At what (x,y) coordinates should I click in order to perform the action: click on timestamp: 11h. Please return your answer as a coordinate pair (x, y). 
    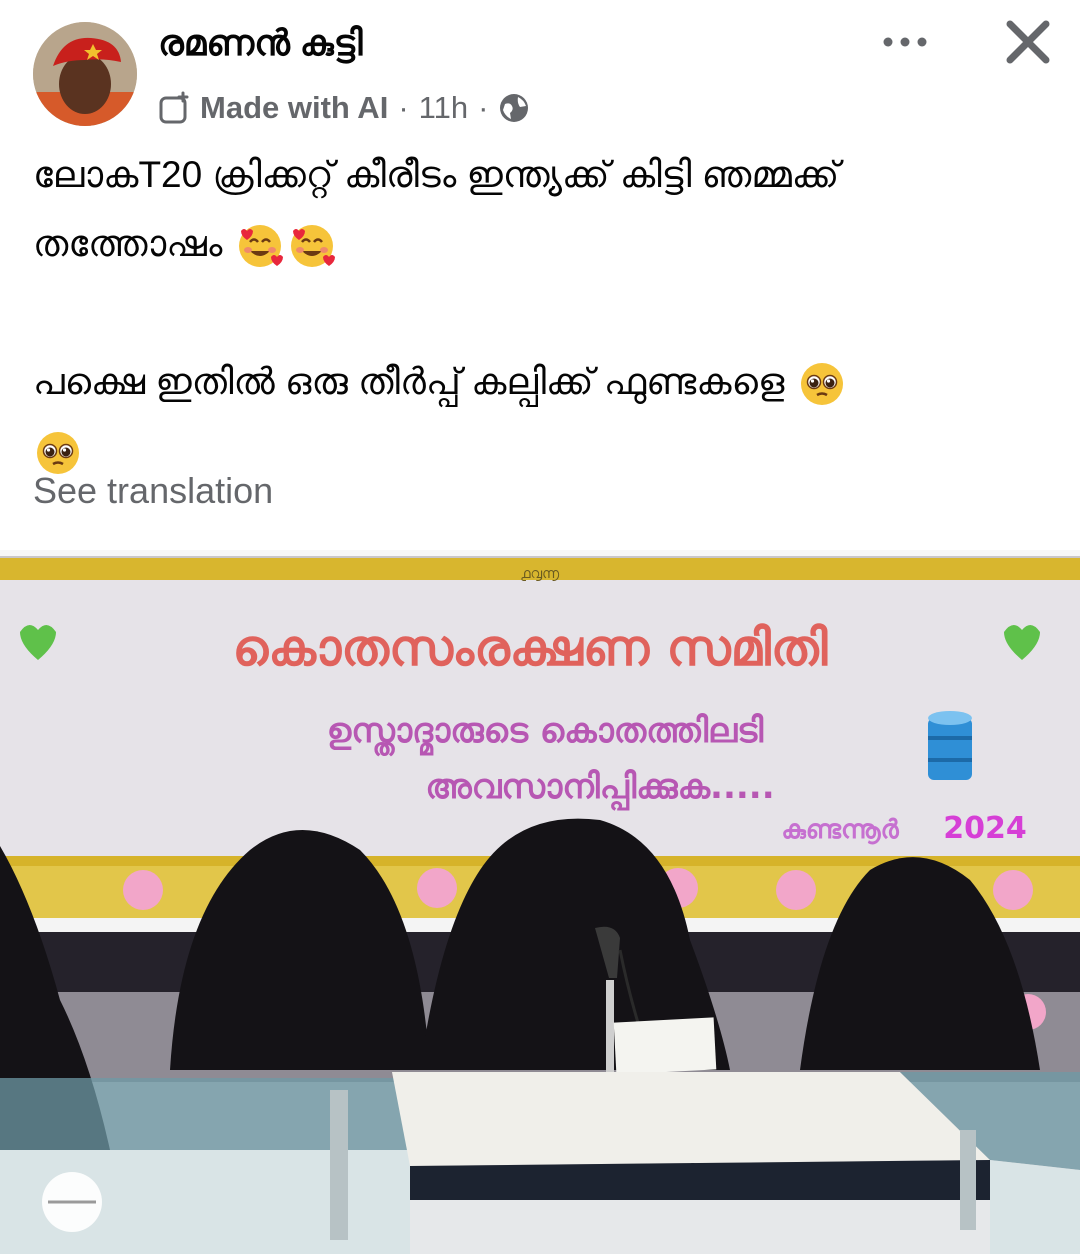
    Looking at the image, I should click on (443, 108).